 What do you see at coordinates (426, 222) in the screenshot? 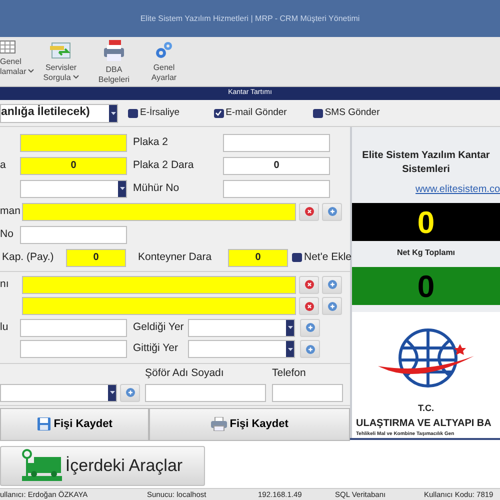
I see `weight-display: 0` at bounding box center [426, 222].